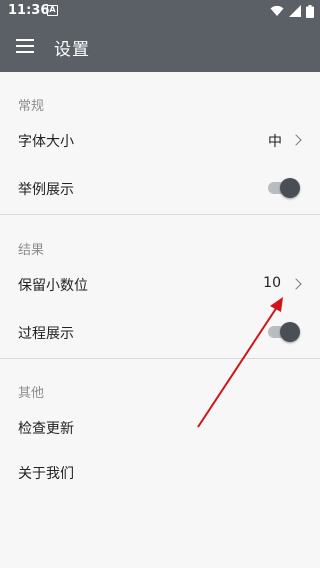 This screenshot has height=568, width=320. Describe the element at coordinates (46, 190) in the screenshot. I see `example-display-label: 举例展示` at that location.